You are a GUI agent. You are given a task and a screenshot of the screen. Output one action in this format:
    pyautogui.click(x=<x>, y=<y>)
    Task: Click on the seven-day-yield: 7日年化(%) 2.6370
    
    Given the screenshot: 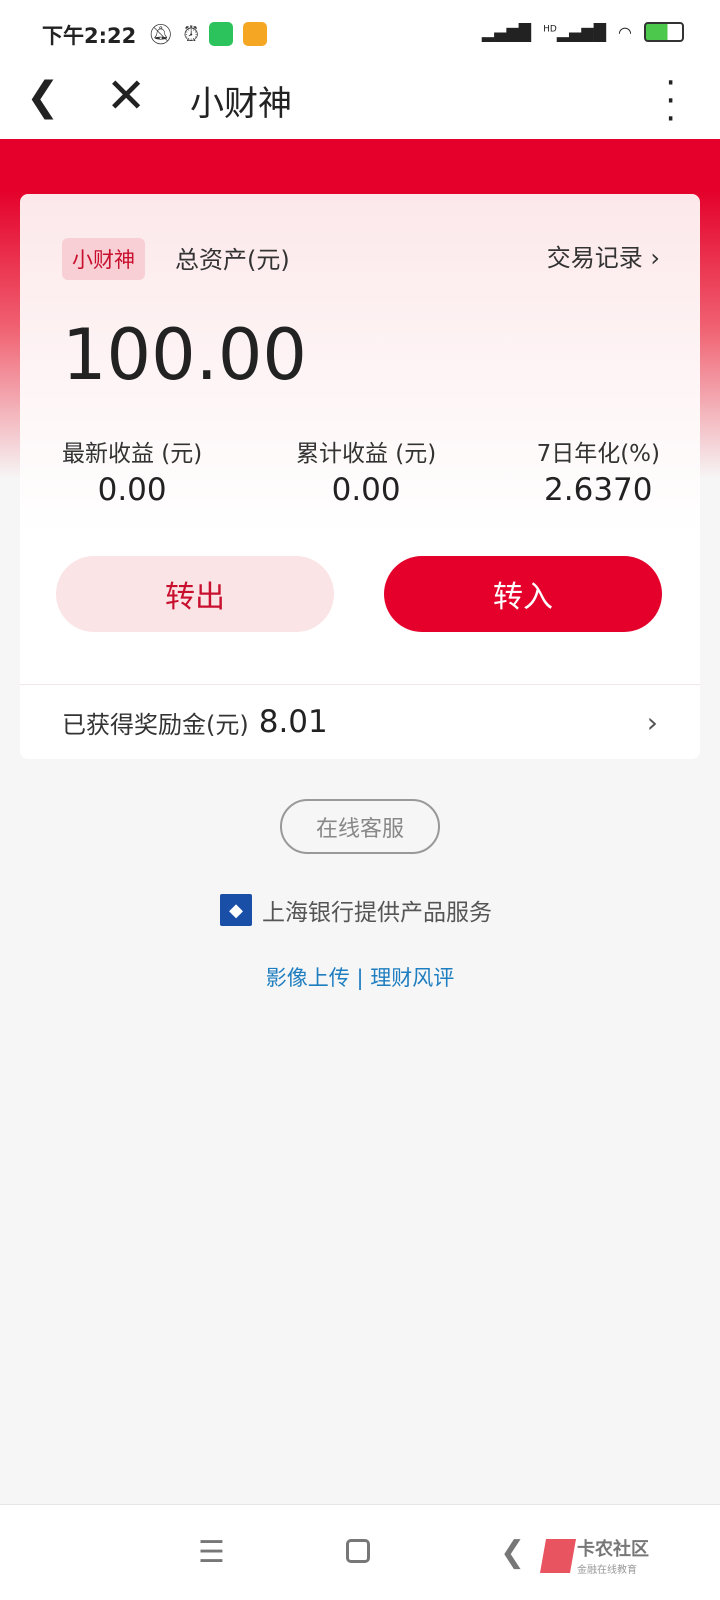 What is the action you would take?
    pyautogui.click(x=598, y=474)
    